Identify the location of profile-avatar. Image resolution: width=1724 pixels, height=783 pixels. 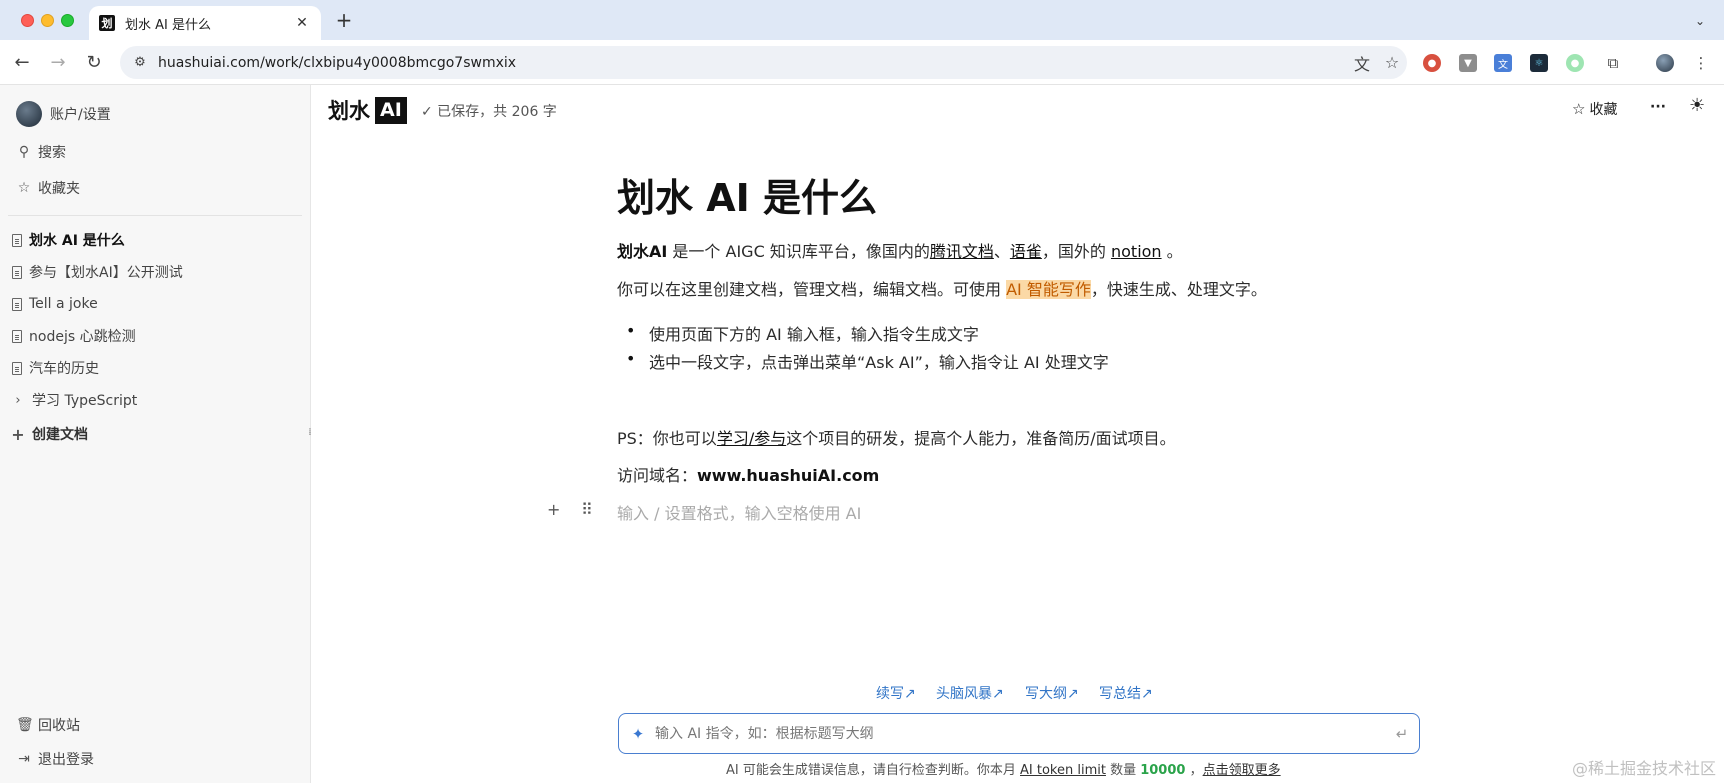
(1665, 63).